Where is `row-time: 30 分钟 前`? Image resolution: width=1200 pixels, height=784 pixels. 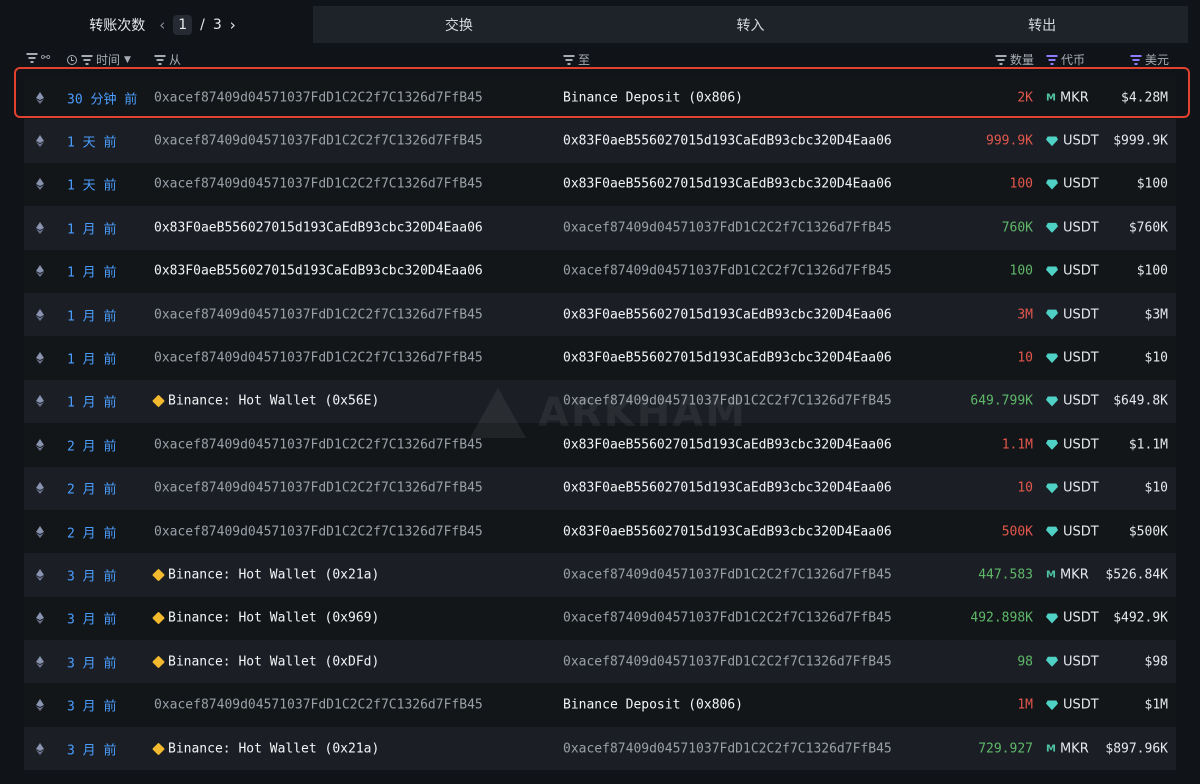 row-time: 30 分钟 前 is located at coordinates (102, 97).